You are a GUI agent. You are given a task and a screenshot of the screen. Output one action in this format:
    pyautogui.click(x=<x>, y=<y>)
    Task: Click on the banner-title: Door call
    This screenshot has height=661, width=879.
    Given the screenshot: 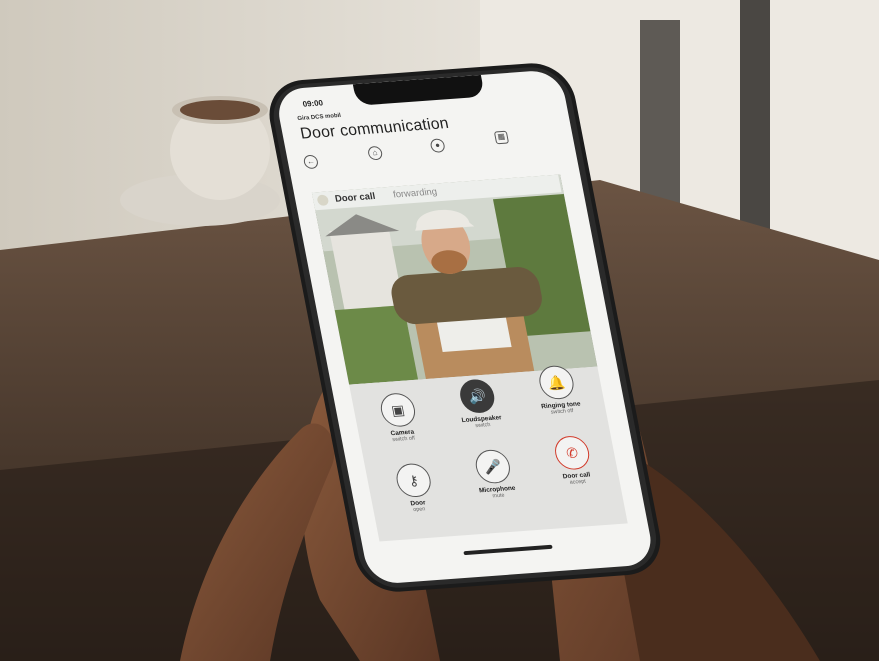 What is the action you would take?
    pyautogui.click(x=355, y=198)
    